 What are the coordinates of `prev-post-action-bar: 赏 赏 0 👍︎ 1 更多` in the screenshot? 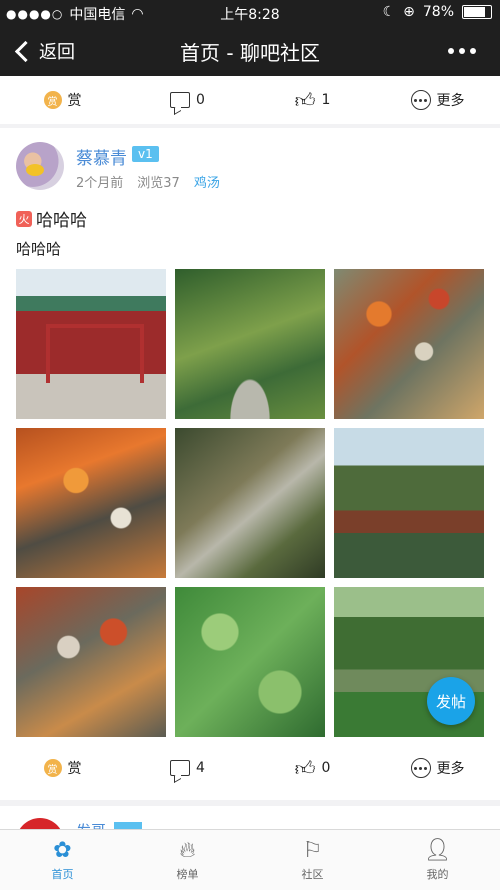 It's located at (250, 100).